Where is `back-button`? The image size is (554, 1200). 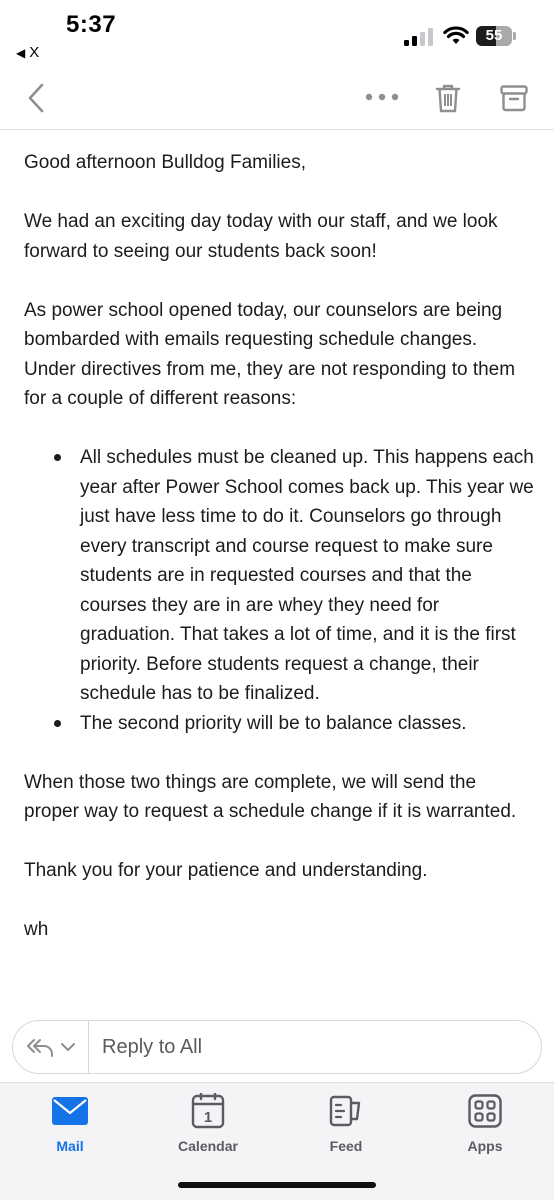 back-button is located at coordinates (36, 98).